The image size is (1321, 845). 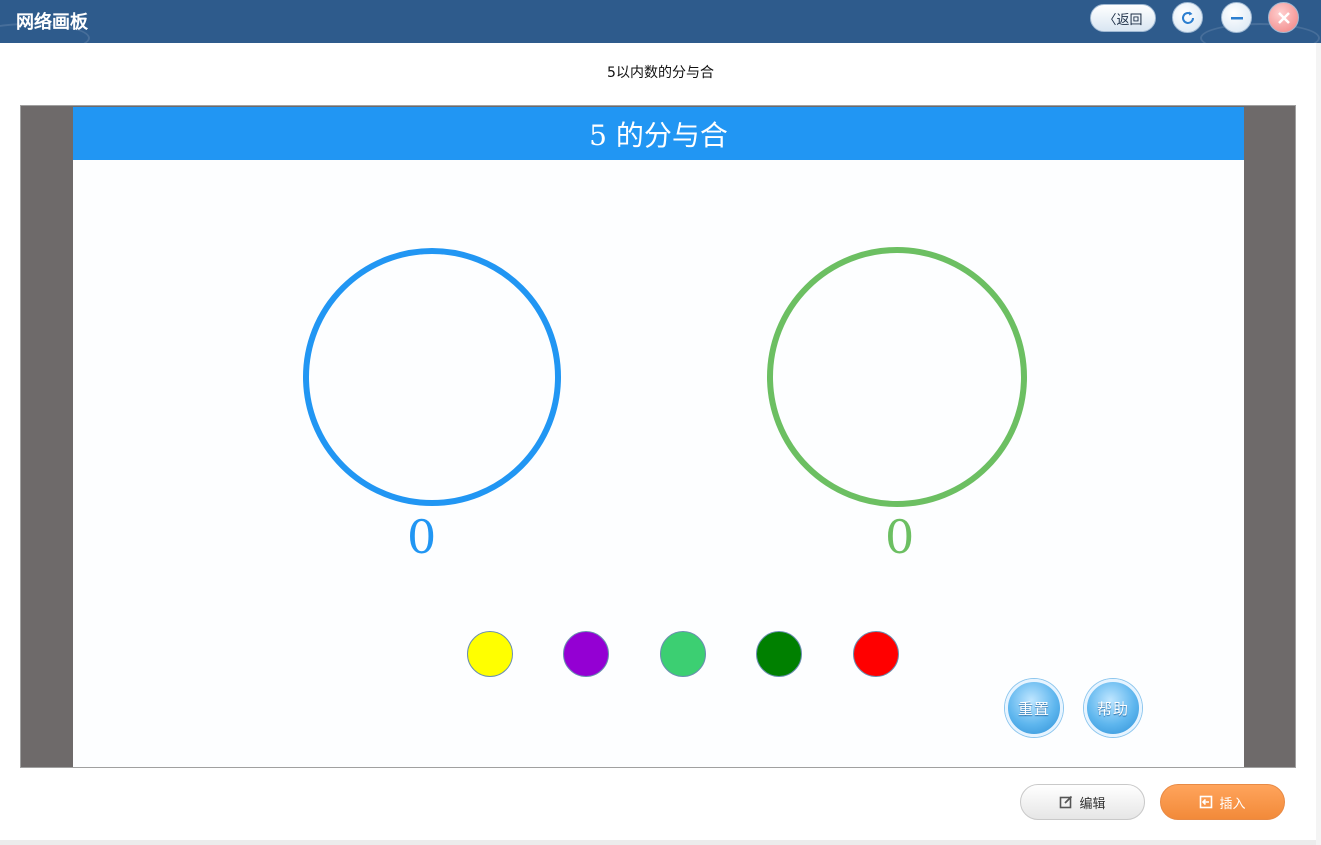 I want to click on minimize-button, so click(x=1236, y=17).